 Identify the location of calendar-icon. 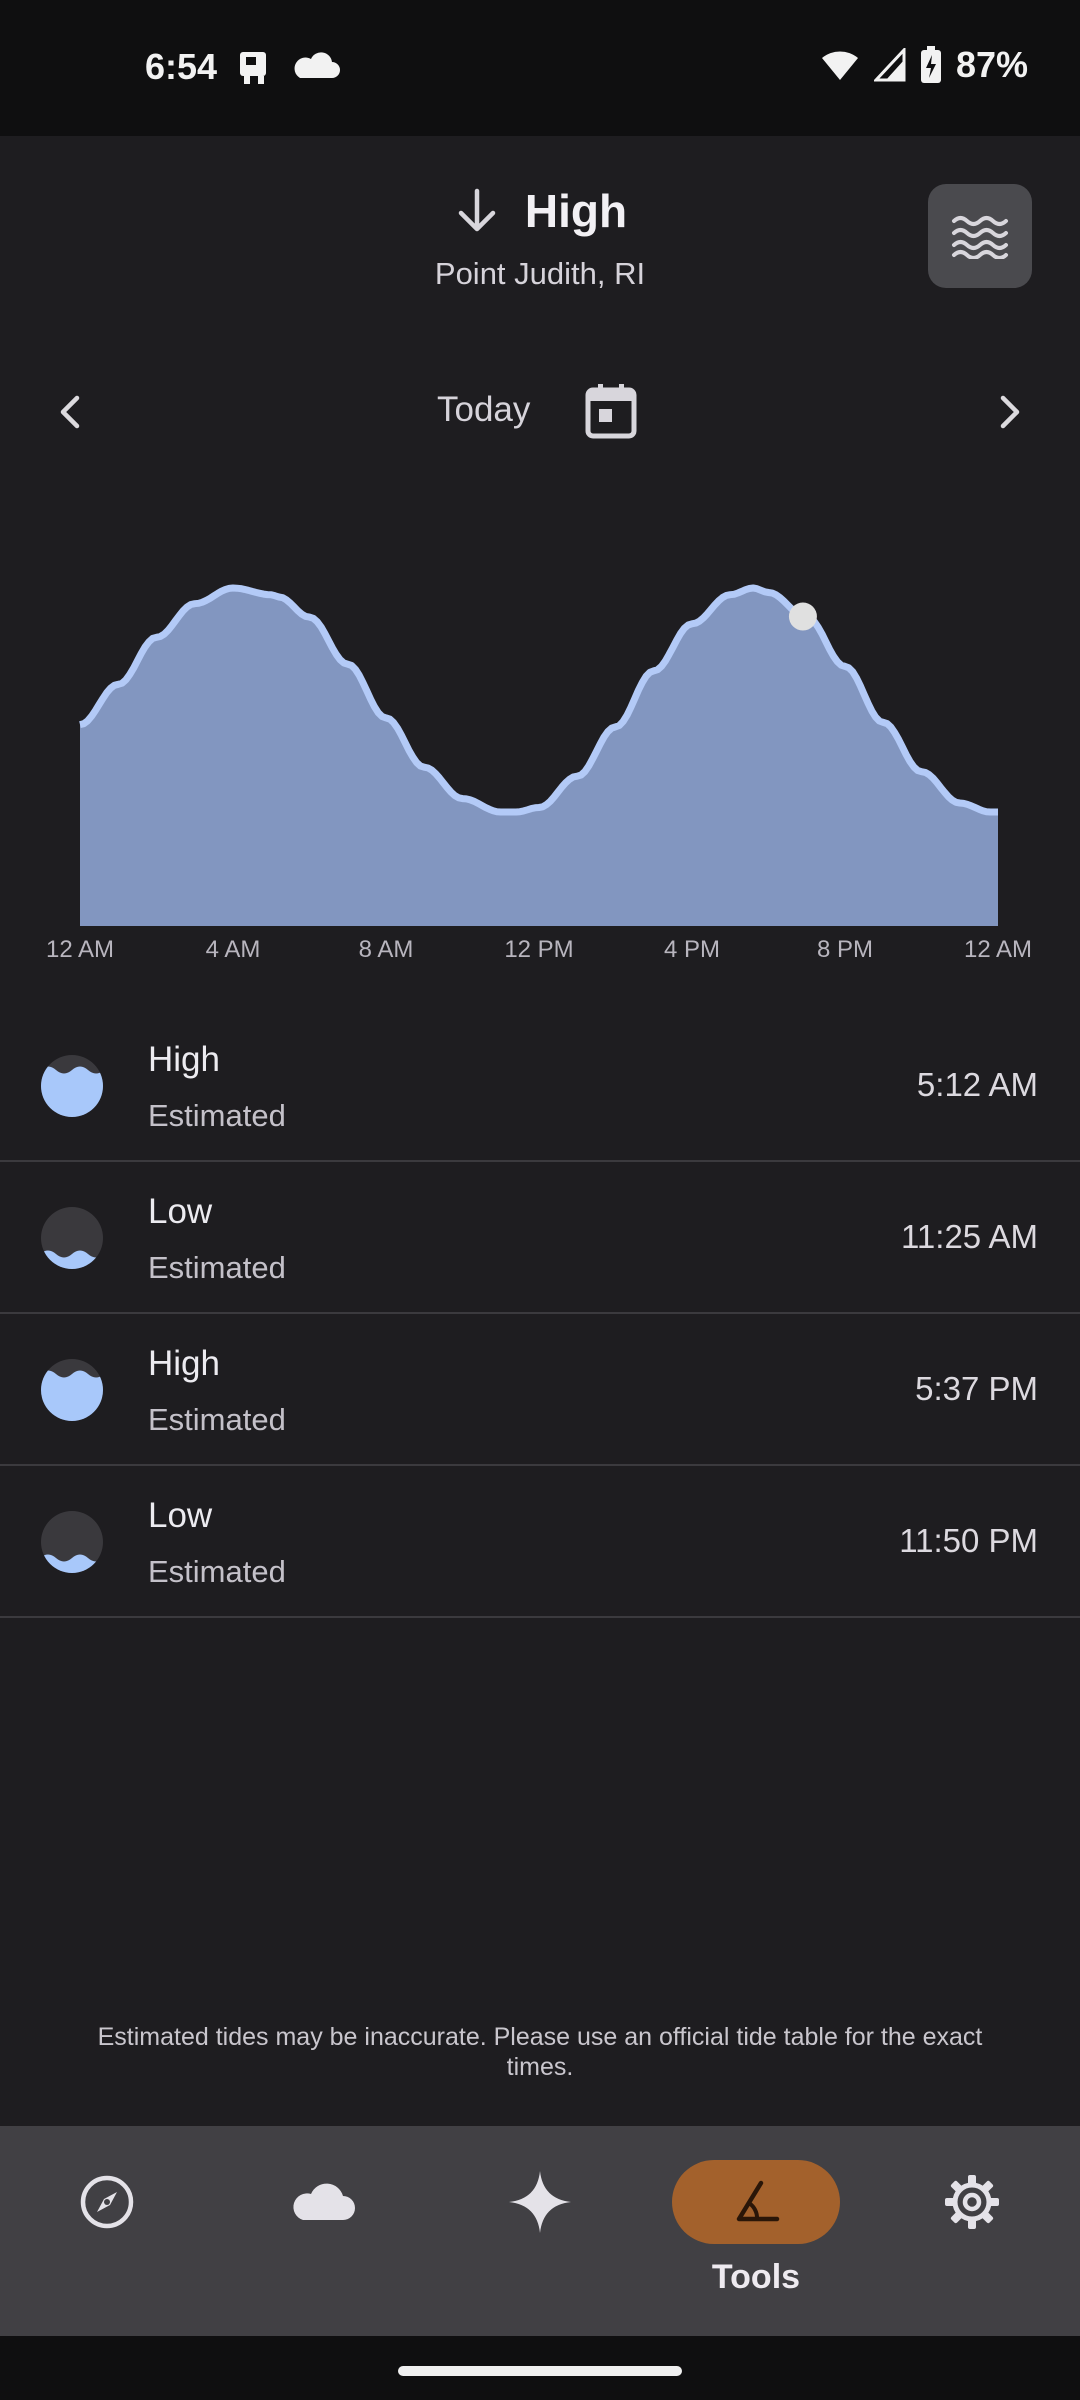
(611, 411).